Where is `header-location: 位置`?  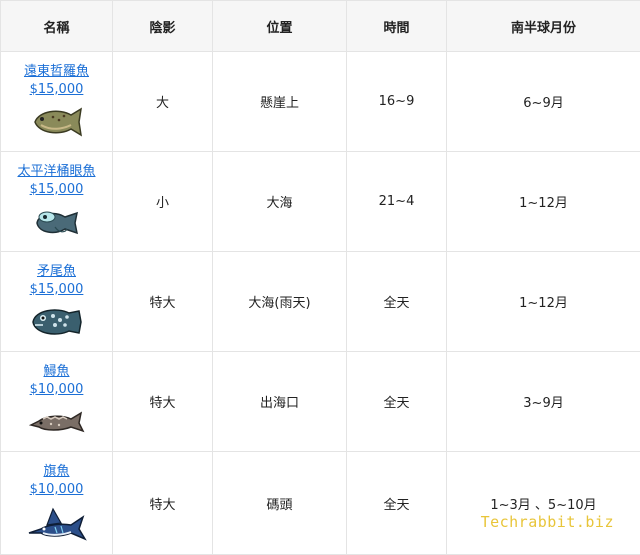 header-location: 位置 is located at coordinates (280, 26).